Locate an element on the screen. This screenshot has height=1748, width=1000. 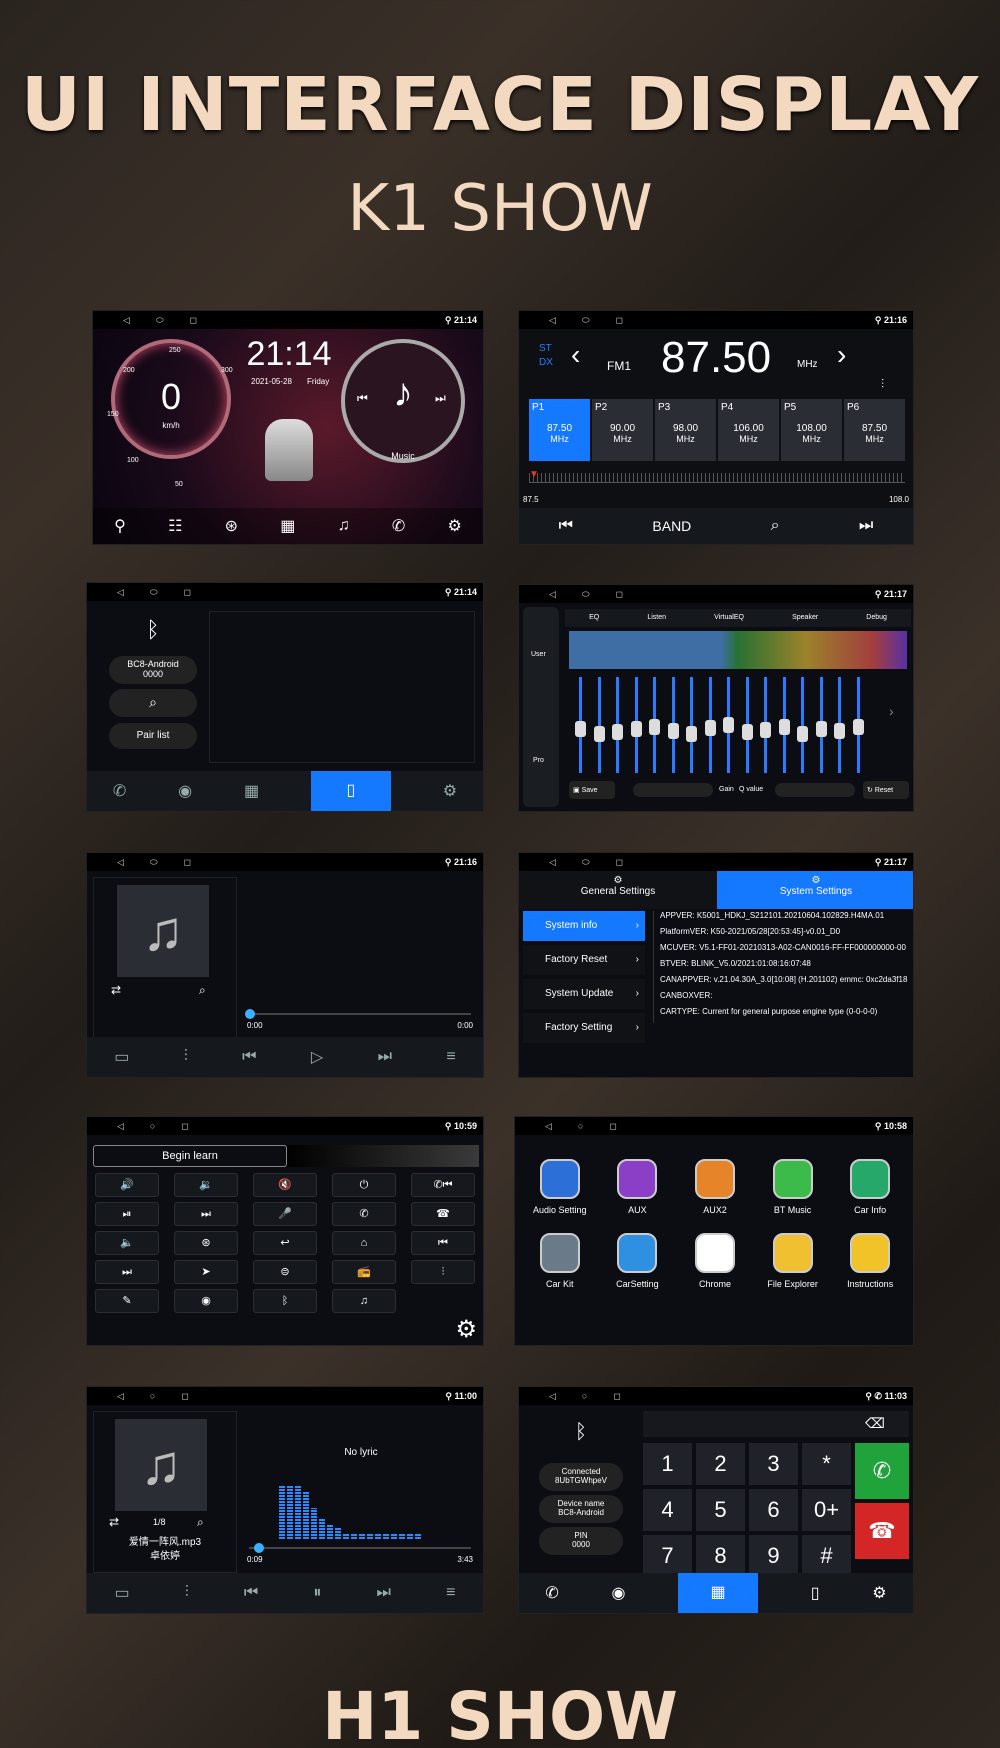
answer-icon: ✆ is located at coordinates (364, 1214).